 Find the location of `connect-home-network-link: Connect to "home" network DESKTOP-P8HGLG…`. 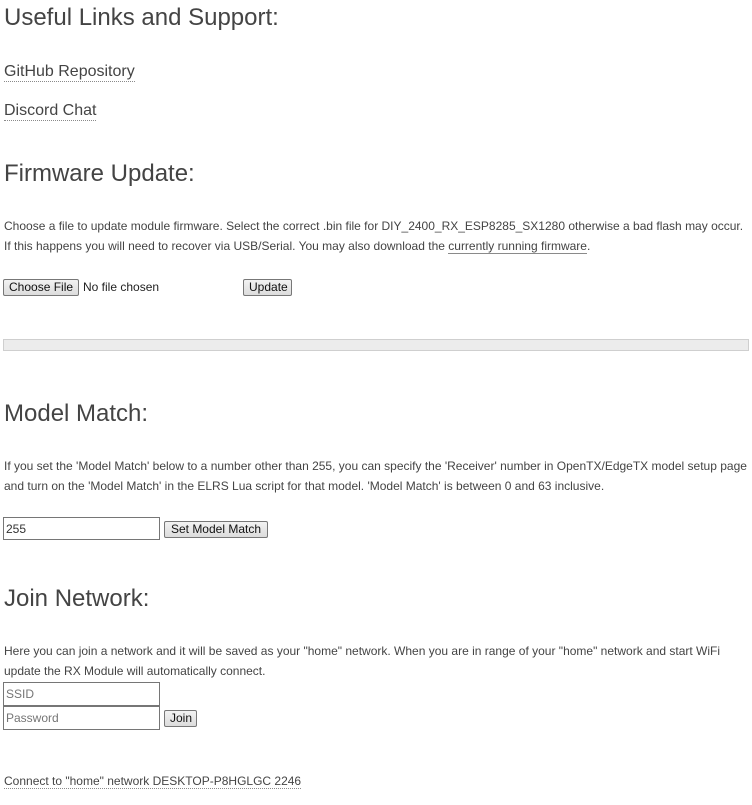

connect-home-network-link: Connect to "home" network DESKTOP-P8HGLG… is located at coordinates (153, 781).